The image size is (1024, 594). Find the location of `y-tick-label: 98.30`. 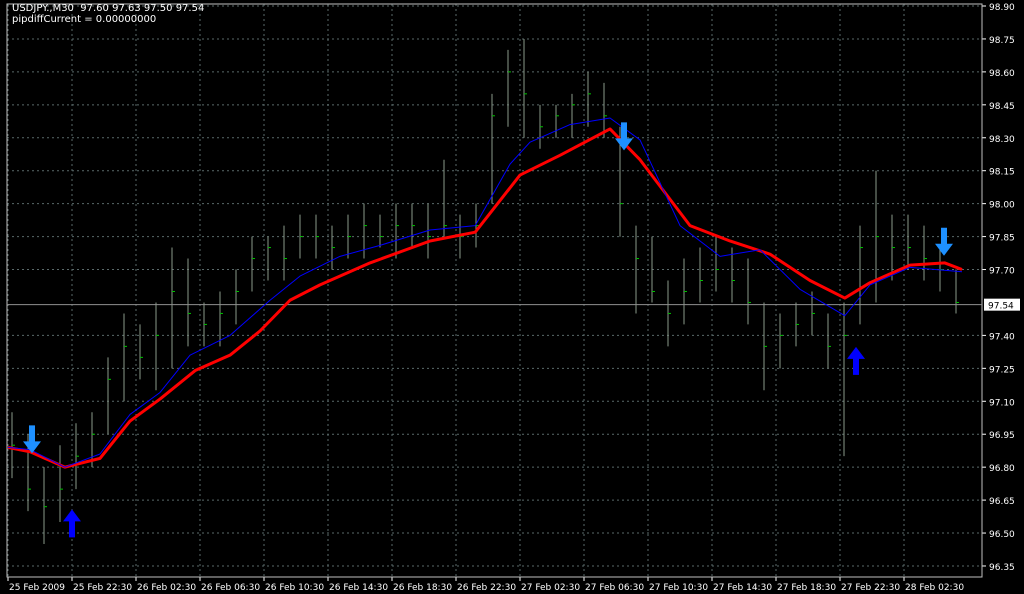

y-tick-label: 98.30 is located at coordinates (1002, 140).